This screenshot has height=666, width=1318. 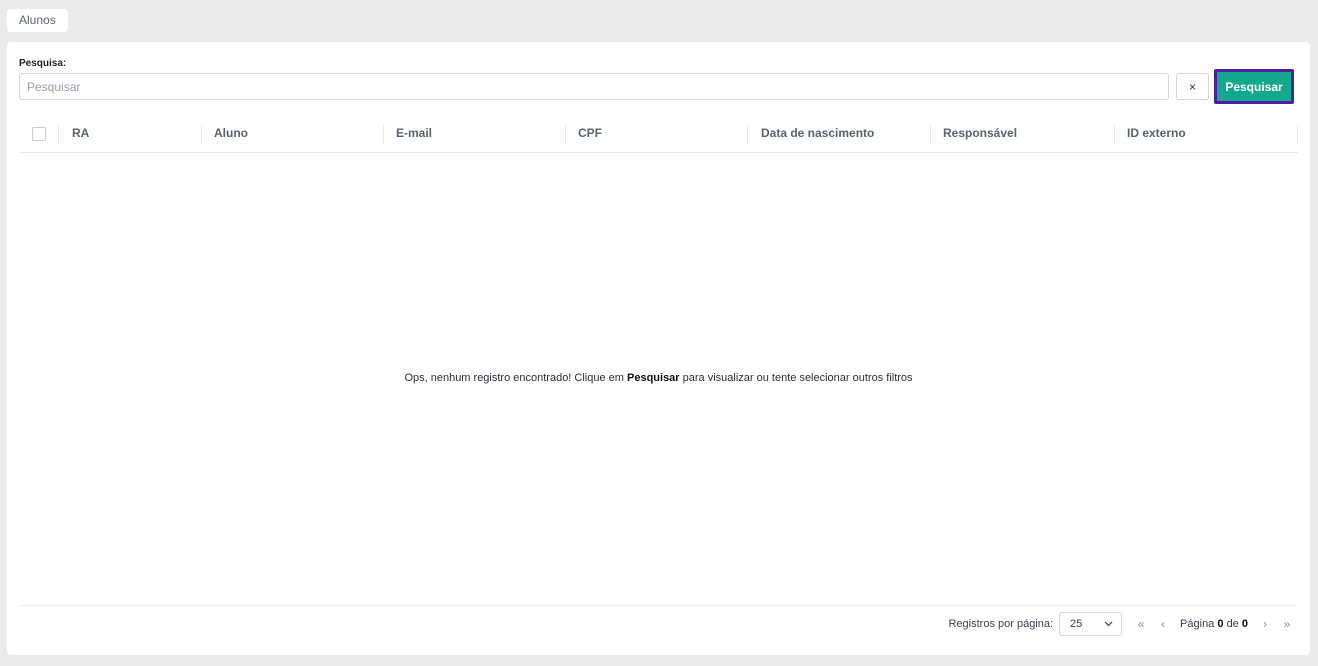 What do you see at coordinates (80, 133) in the screenshot?
I see `column-header-ra: RA` at bounding box center [80, 133].